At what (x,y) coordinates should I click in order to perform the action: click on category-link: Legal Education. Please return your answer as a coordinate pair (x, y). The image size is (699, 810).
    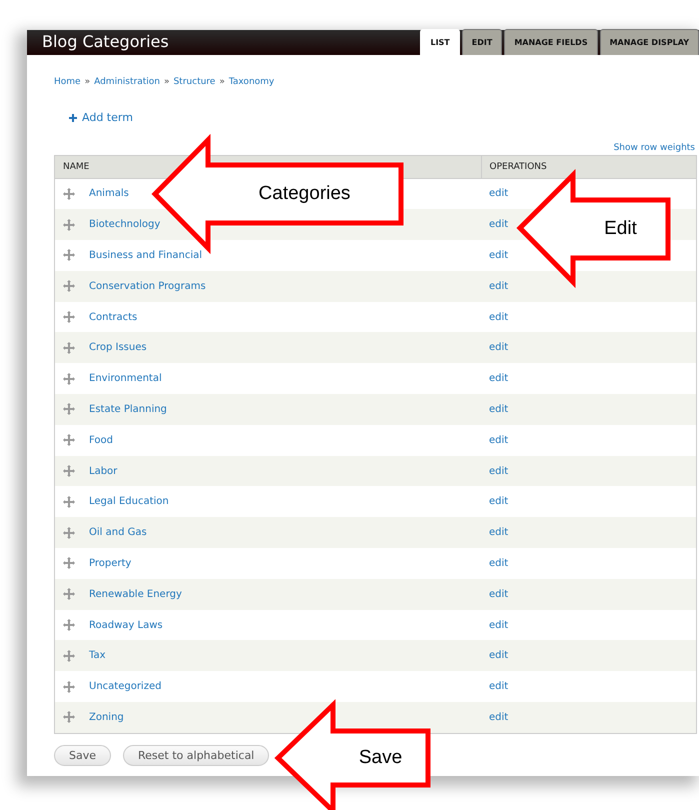
    Looking at the image, I should click on (129, 502).